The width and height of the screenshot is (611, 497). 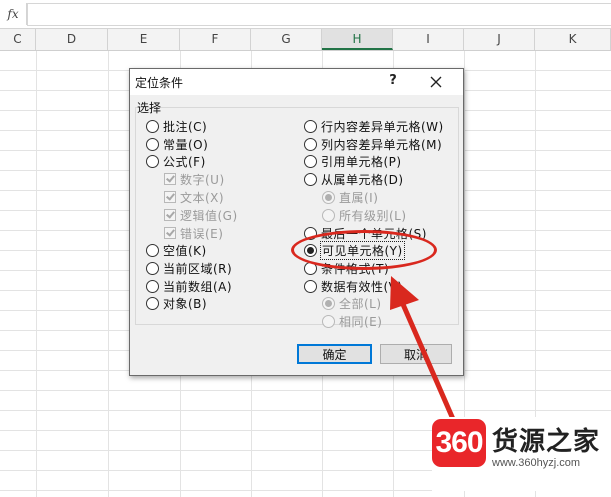 I want to click on watermark-name: 货源之家, so click(x=546, y=442).